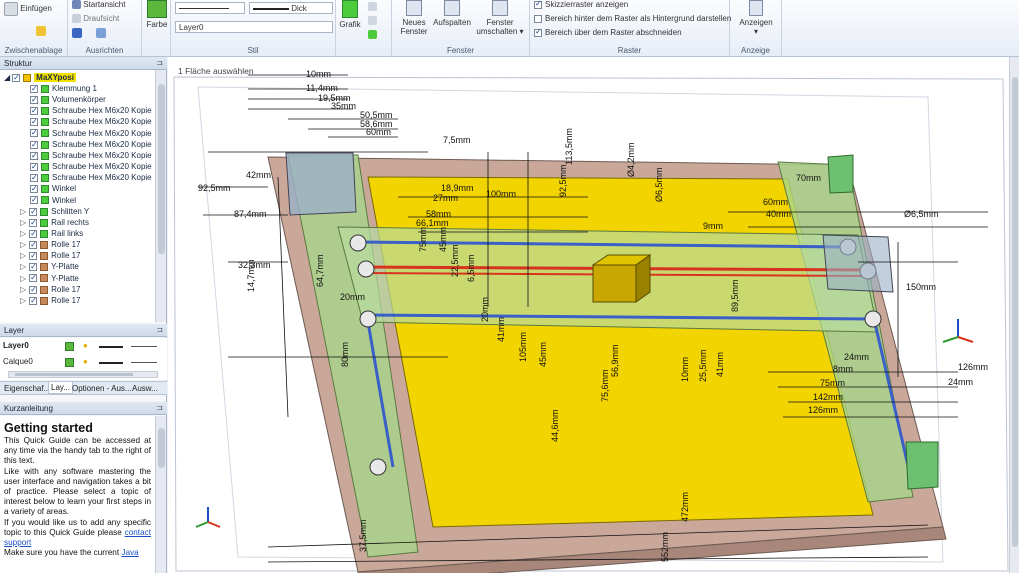 The height and width of the screenshot is (573, 1019). Describe the element at coordinates (372, 21) in the screenshot. I see `grafik-opt2-button` at that location.